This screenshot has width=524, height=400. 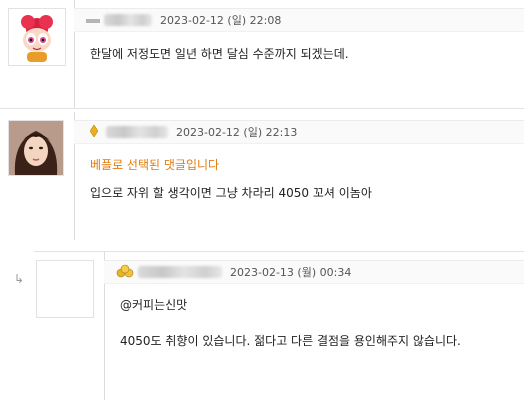 I want to click on comment-text: 4050도 취향이 있습니다. 젊다고 다른 결점을 용인해주지 않습니다., so click(x=290, y=341).